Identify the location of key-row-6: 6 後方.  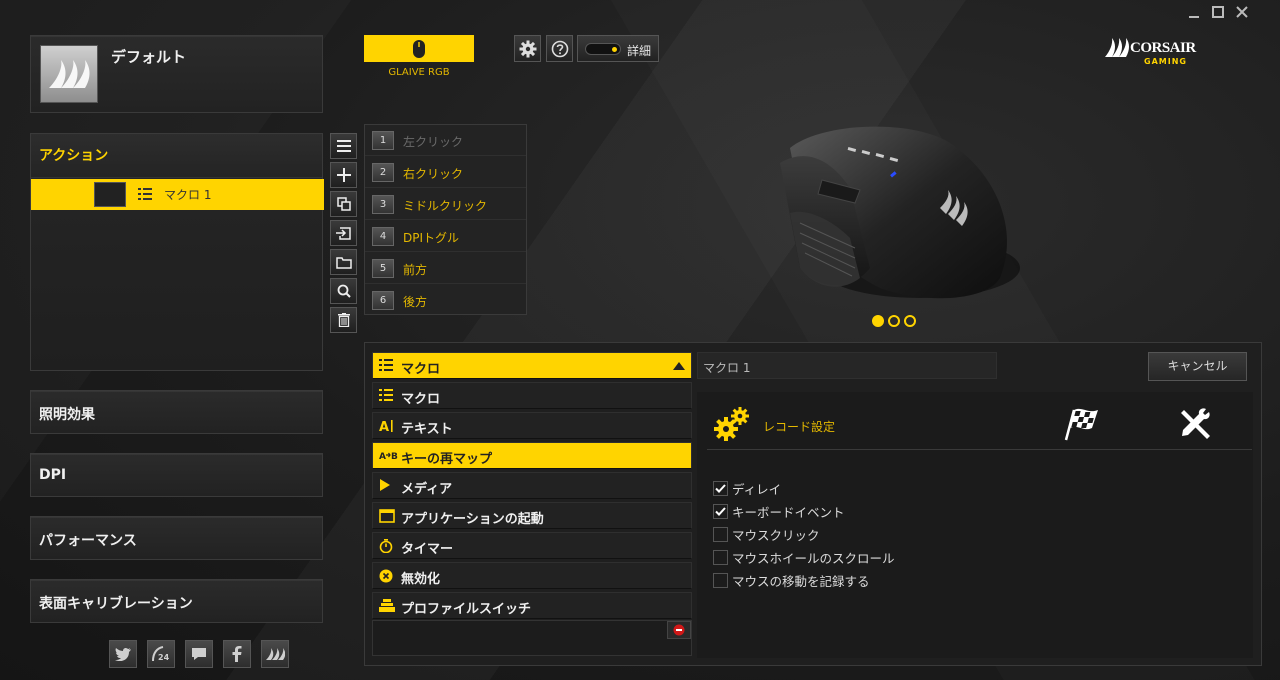
(445, 300).